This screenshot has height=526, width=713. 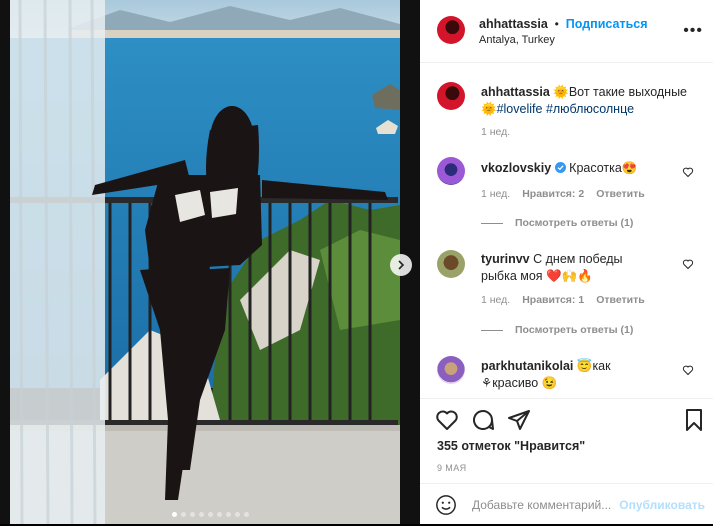 What do you see at coordinates (571, 375) in the screenshot?
I see `comment-text: parkhutanikolai 😇как ⚘красиво 😉` at bounding box center [571, 375].